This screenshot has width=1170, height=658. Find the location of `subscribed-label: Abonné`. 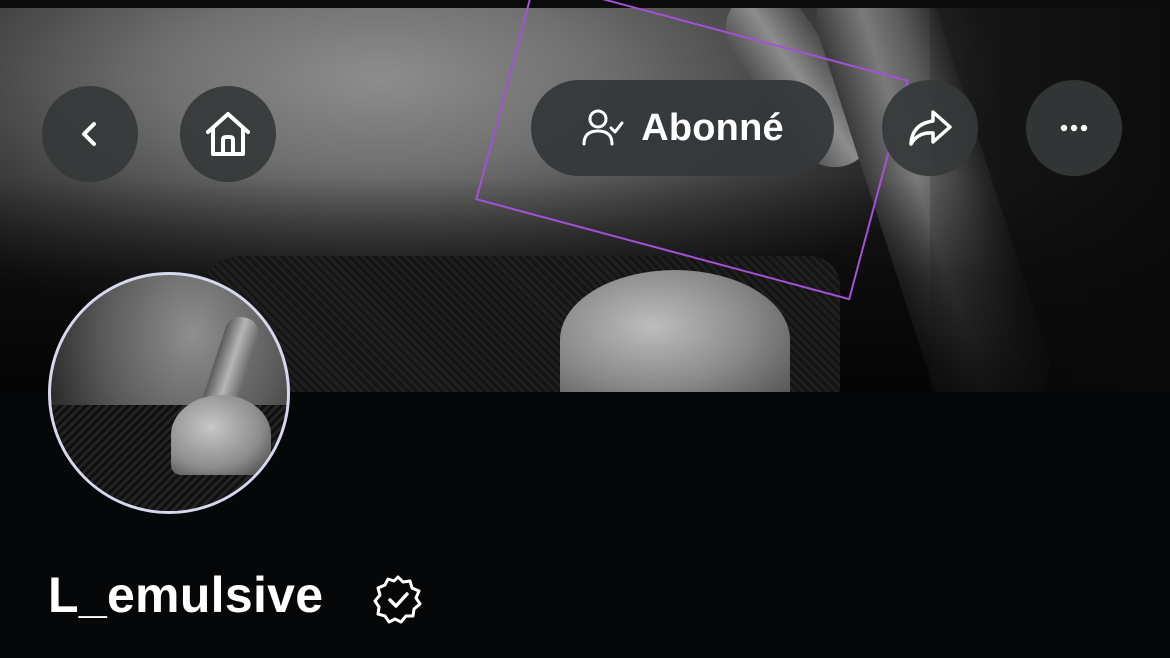

subscribed-label: Abonné is located at coordinates (712, 127).